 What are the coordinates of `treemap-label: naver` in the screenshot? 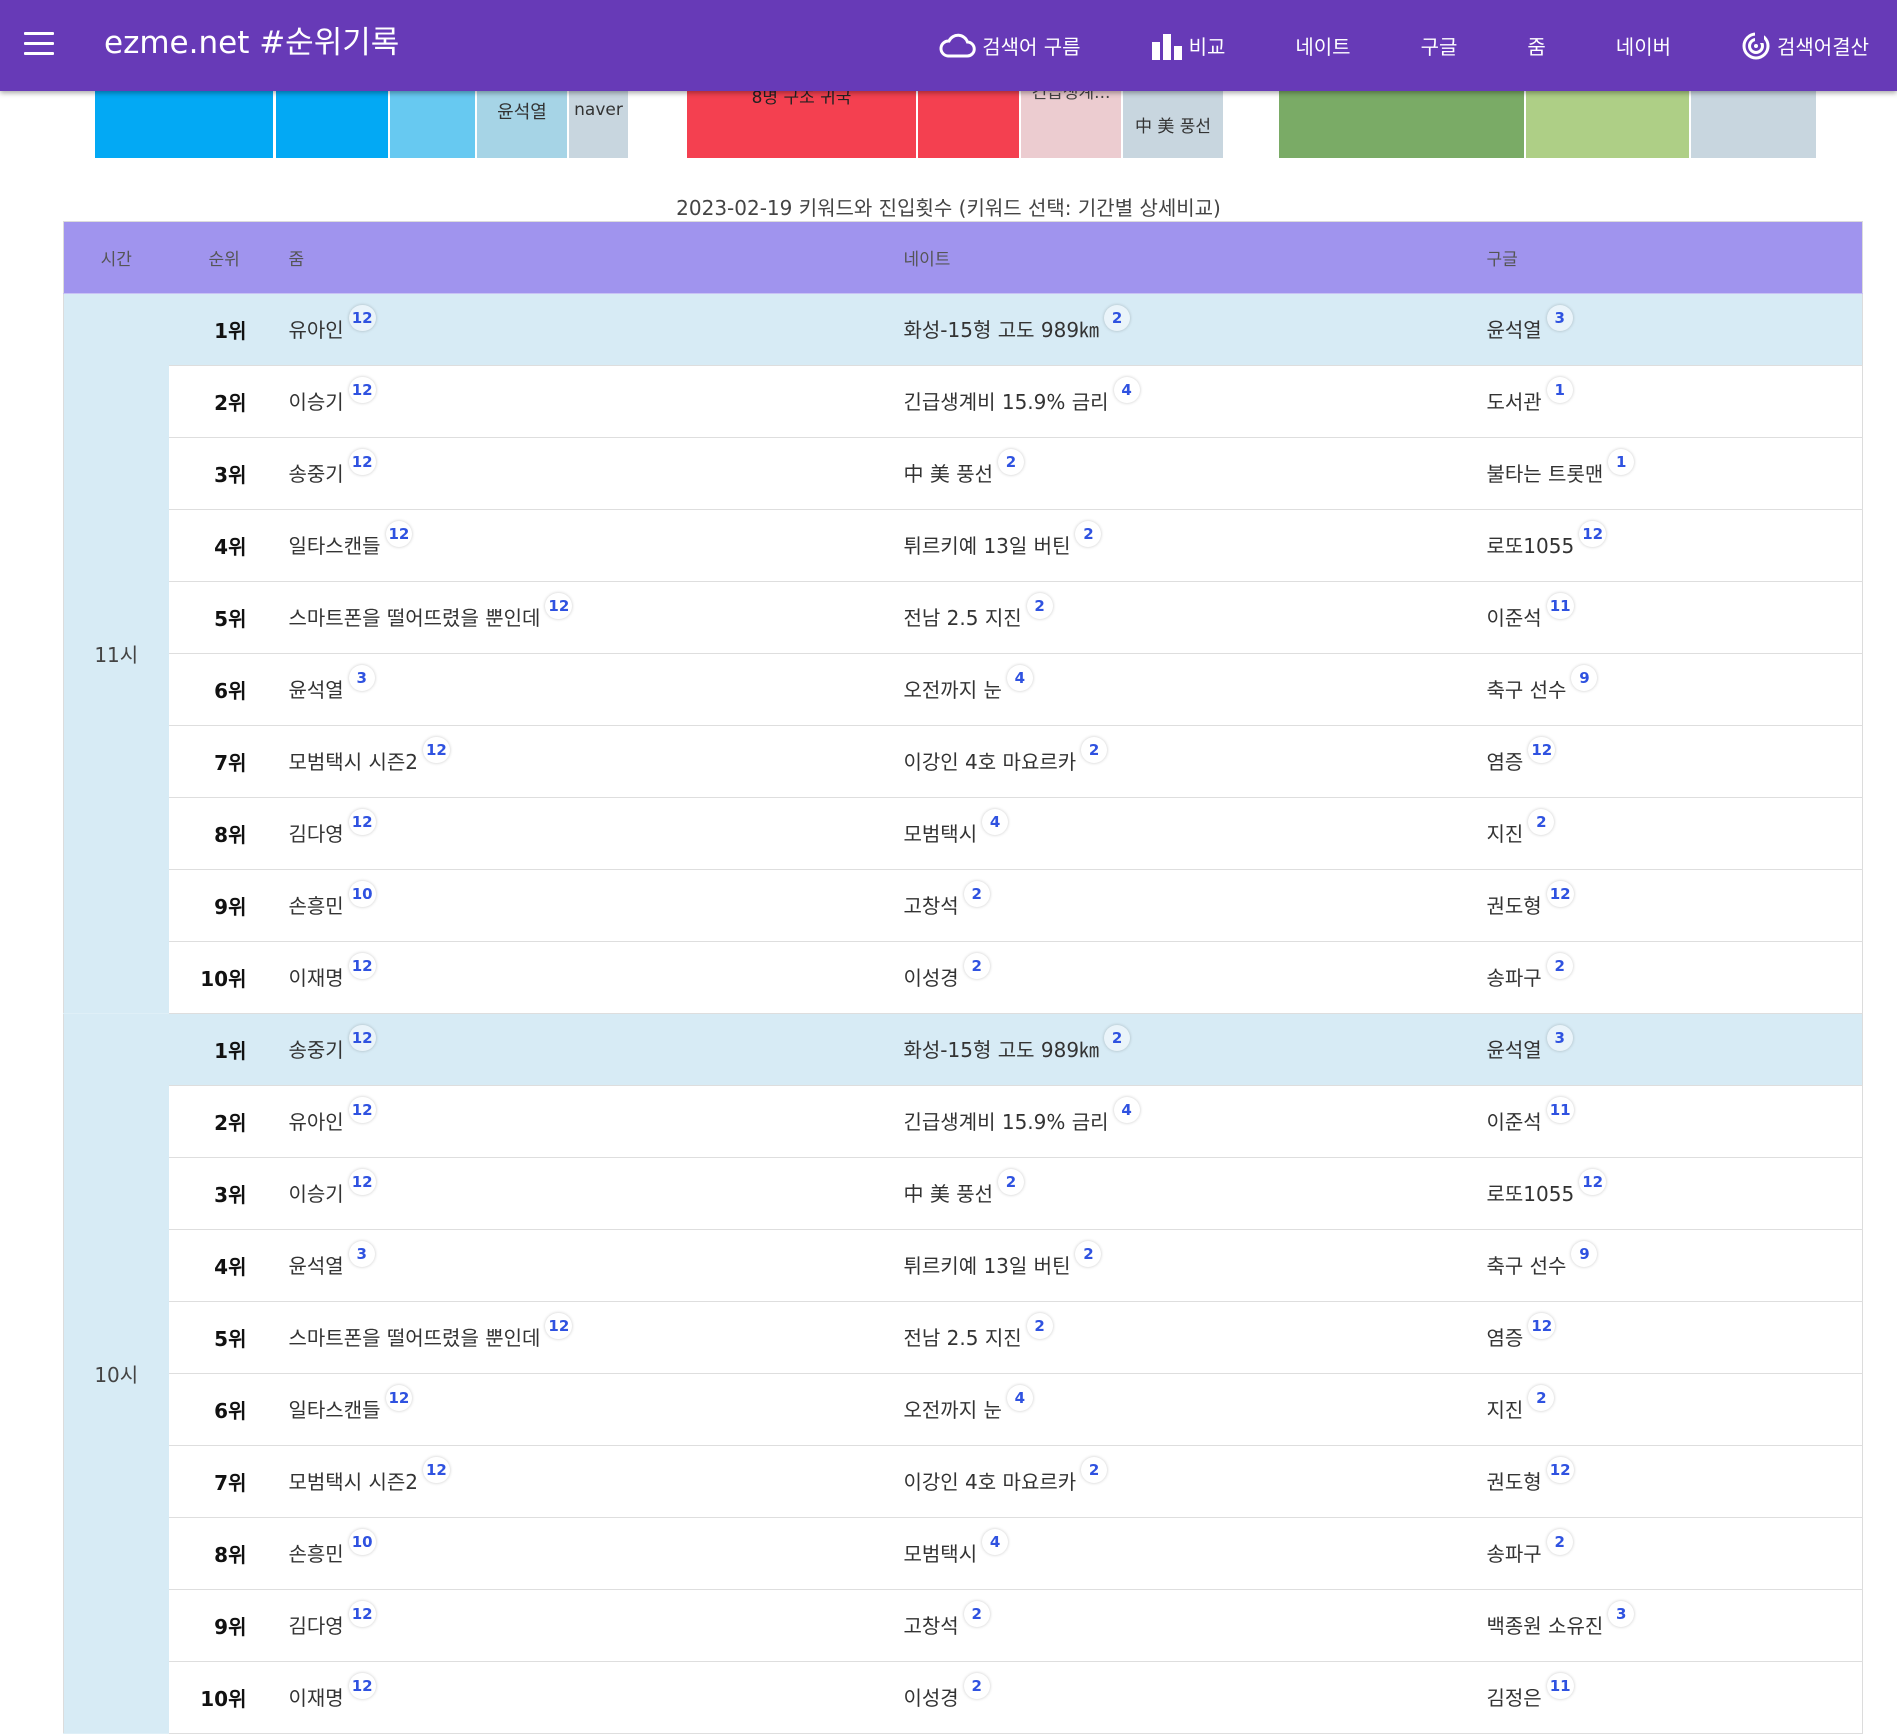 It's located at (598, 110).